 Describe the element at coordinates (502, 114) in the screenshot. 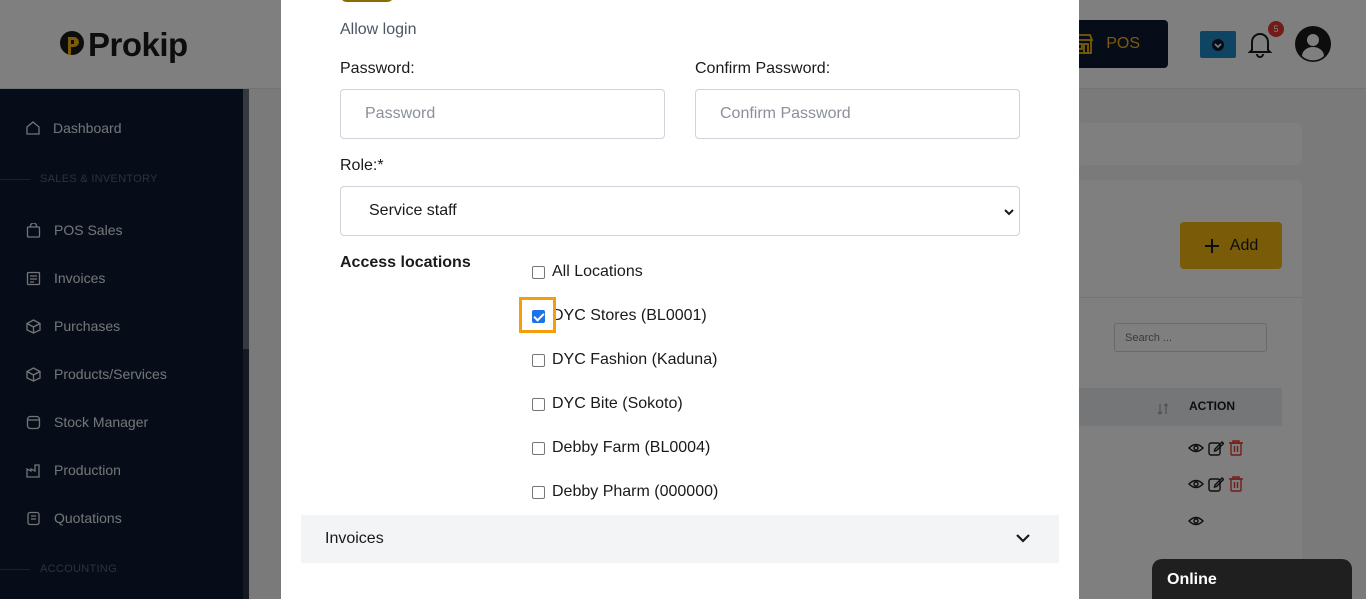

I see `password-input` at that location.